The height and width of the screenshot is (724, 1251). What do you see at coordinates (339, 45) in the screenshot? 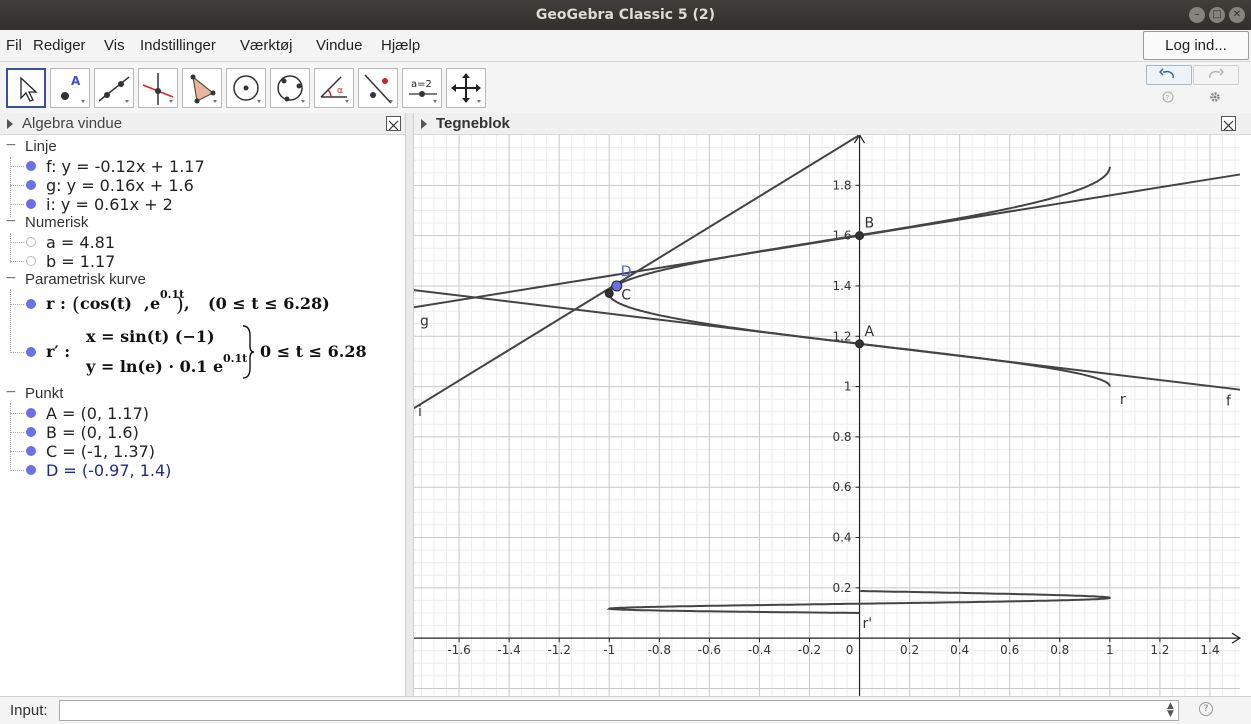
I see `menu-vindue: Vindue` at bounding box center [339, 45].